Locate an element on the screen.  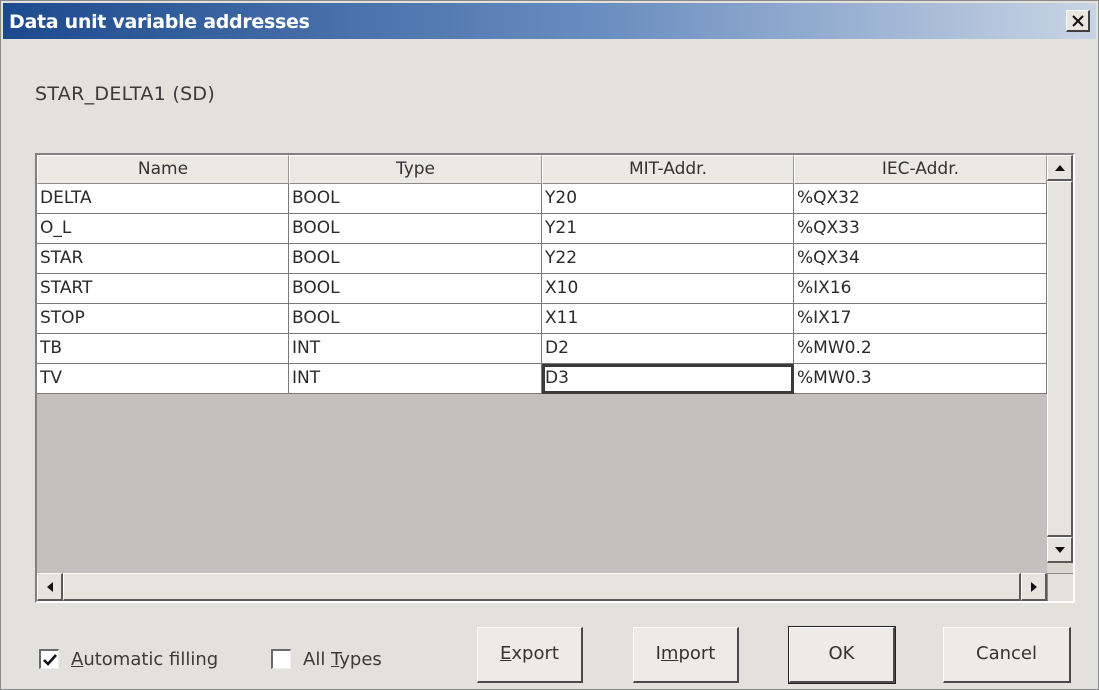
table-row: DELTA BOOL Y20 %QX32 is located at coordinates (542, 199).